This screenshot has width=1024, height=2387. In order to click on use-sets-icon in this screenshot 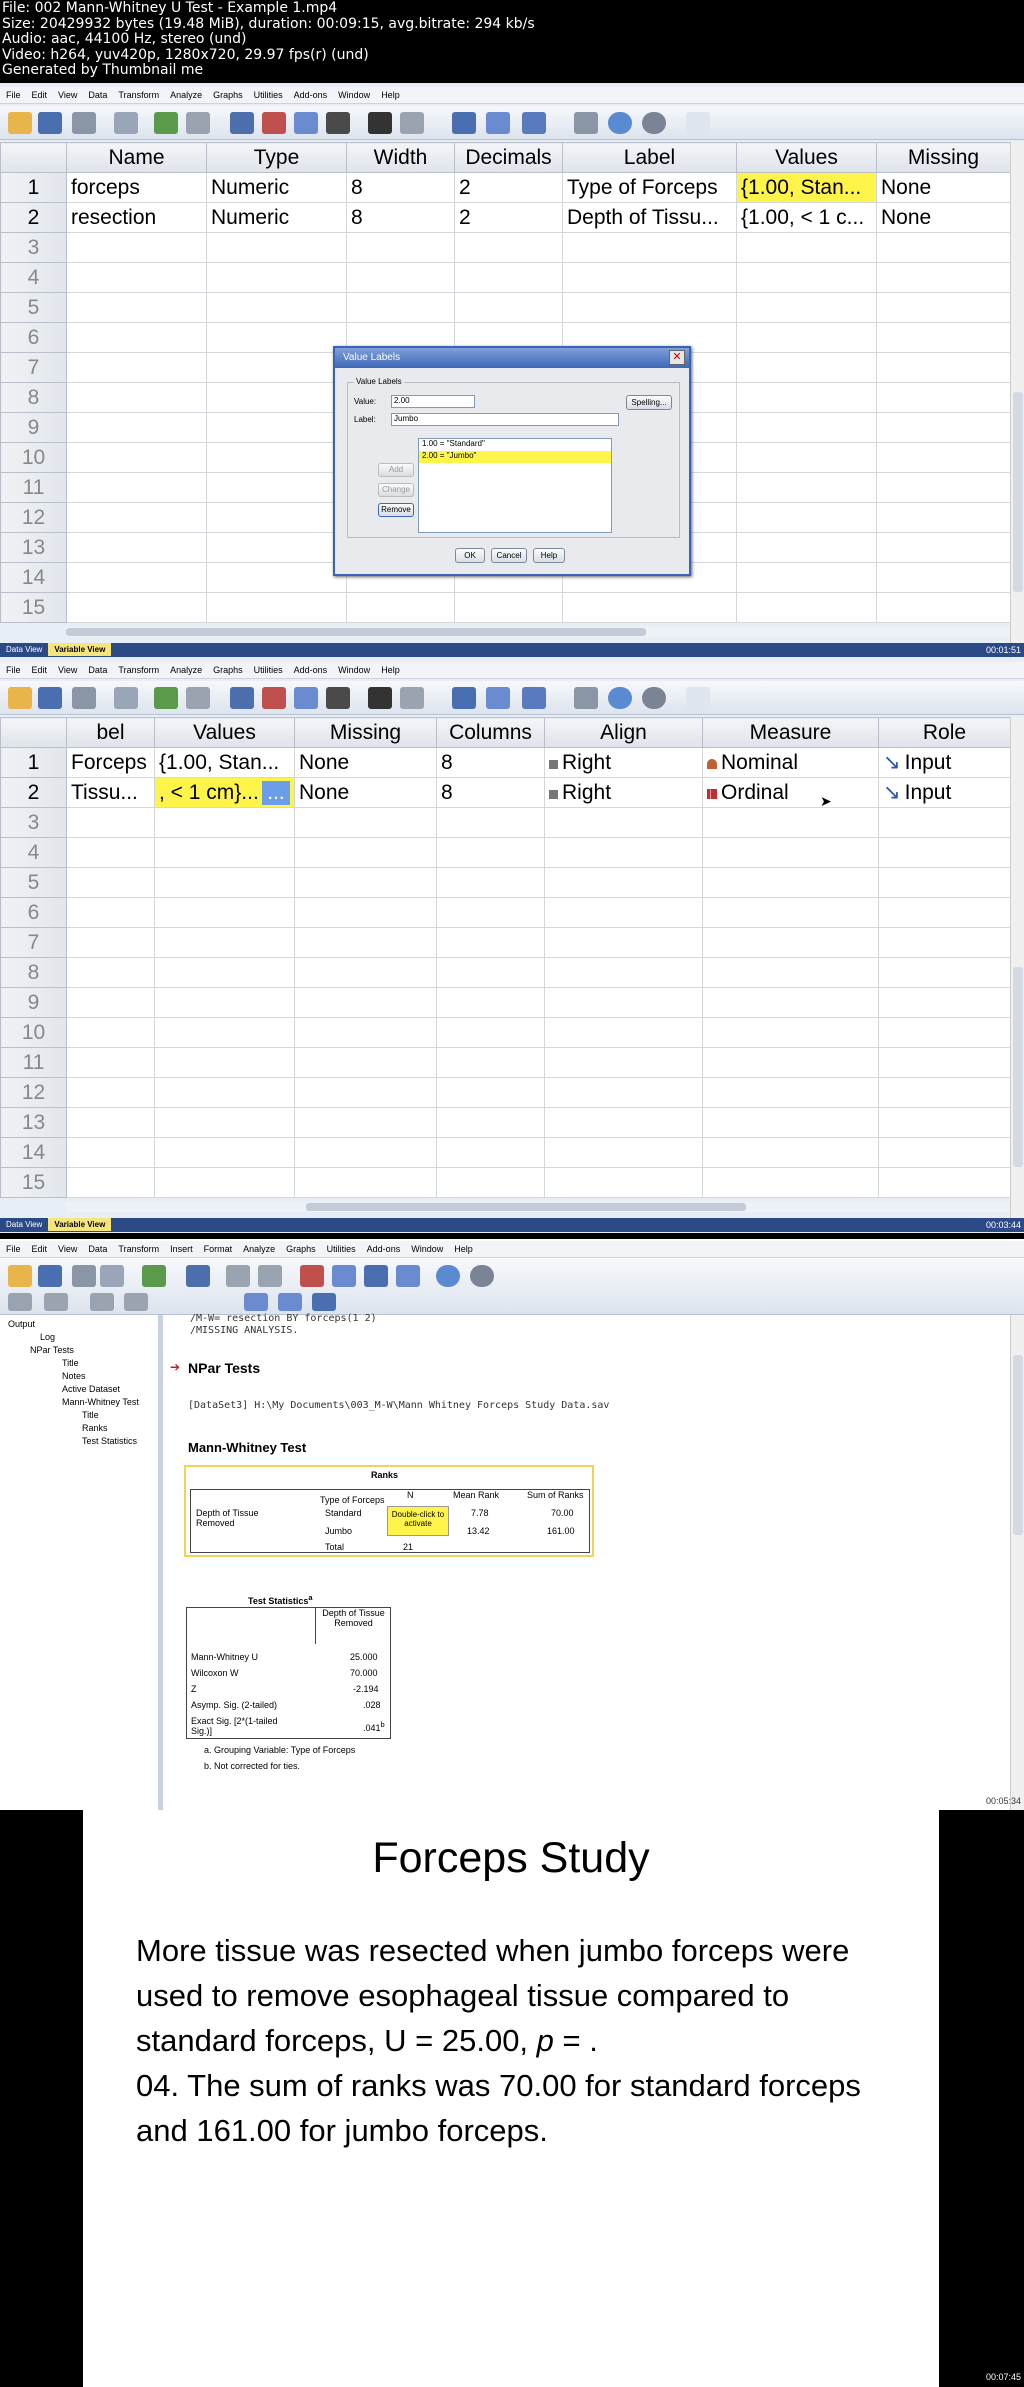, I will do `click(408, 1276)`.